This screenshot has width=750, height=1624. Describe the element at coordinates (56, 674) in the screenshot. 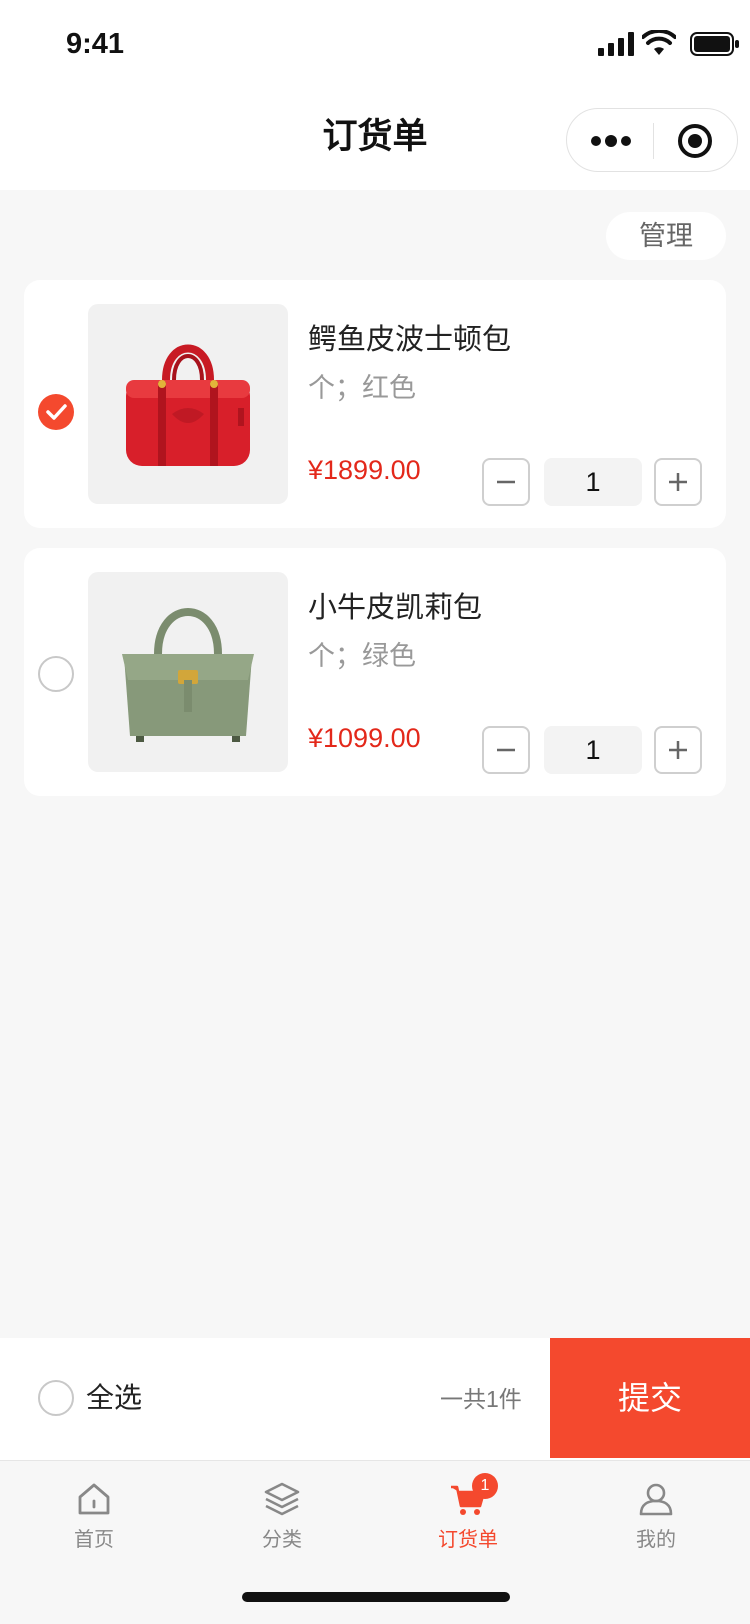

I see `item-checkbox-unchecked` at that location.